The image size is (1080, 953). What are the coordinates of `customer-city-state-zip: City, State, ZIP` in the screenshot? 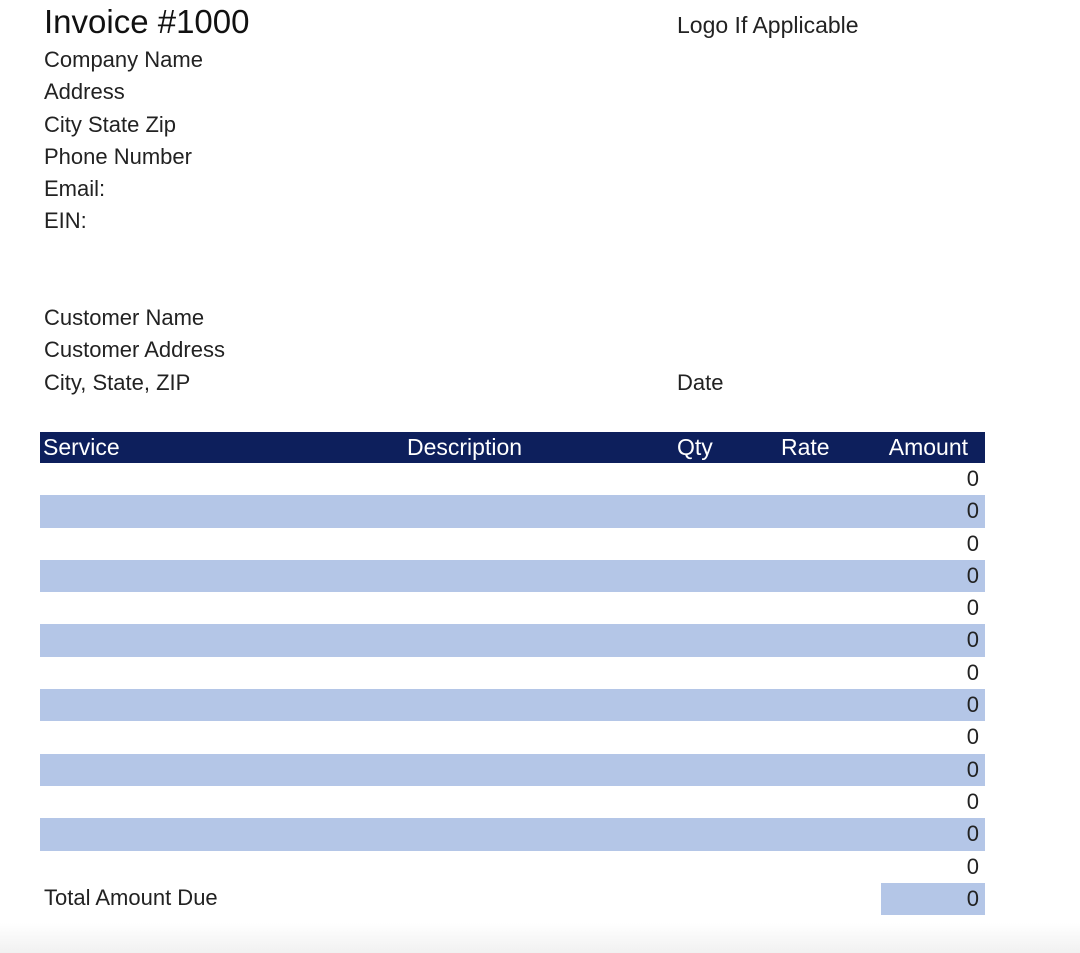 It's located at (117, 382).